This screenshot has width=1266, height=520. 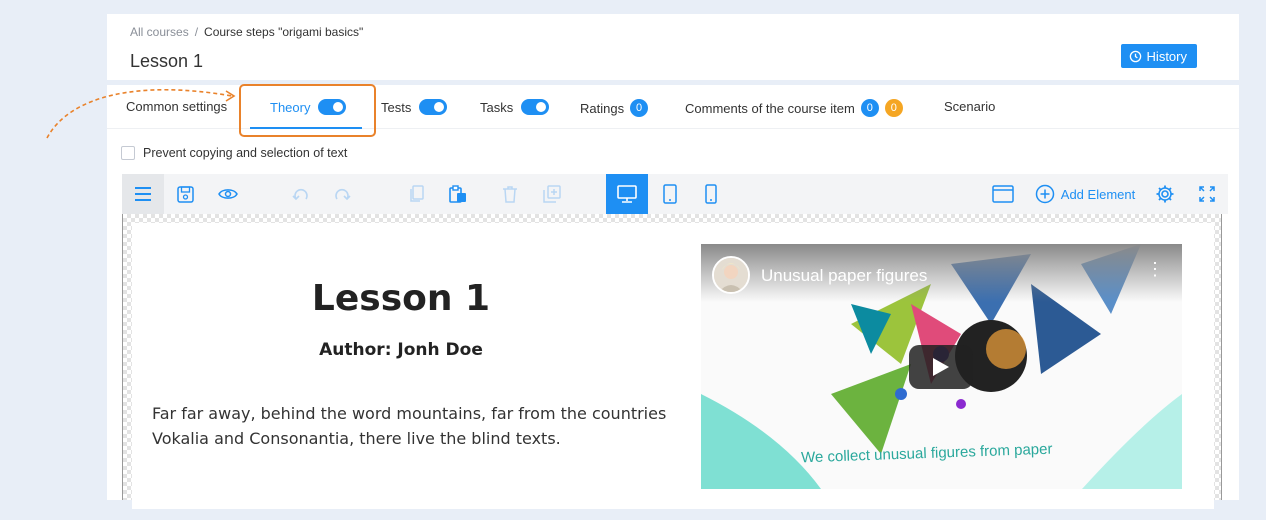 What do you see at coordinates (401, 298) in the screenshot?
I see `lesson-heading: Lesson 1` at bounding box center [401, 298].